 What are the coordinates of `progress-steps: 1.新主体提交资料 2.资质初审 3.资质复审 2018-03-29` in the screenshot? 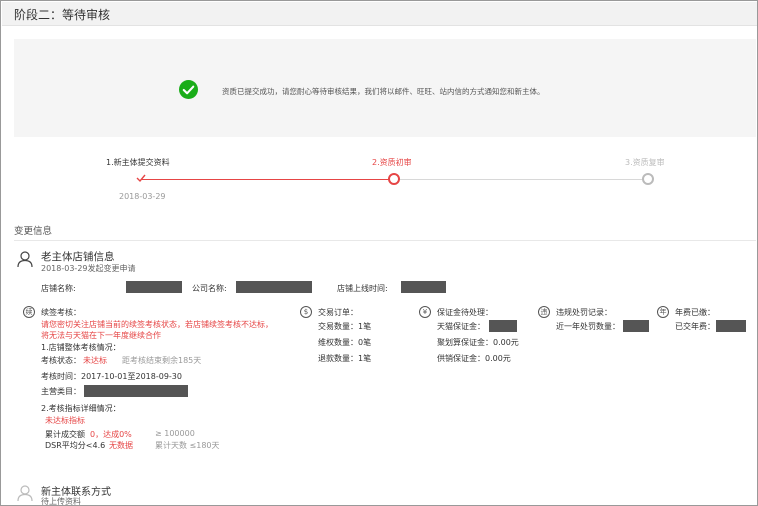 It's located at (379, 181).